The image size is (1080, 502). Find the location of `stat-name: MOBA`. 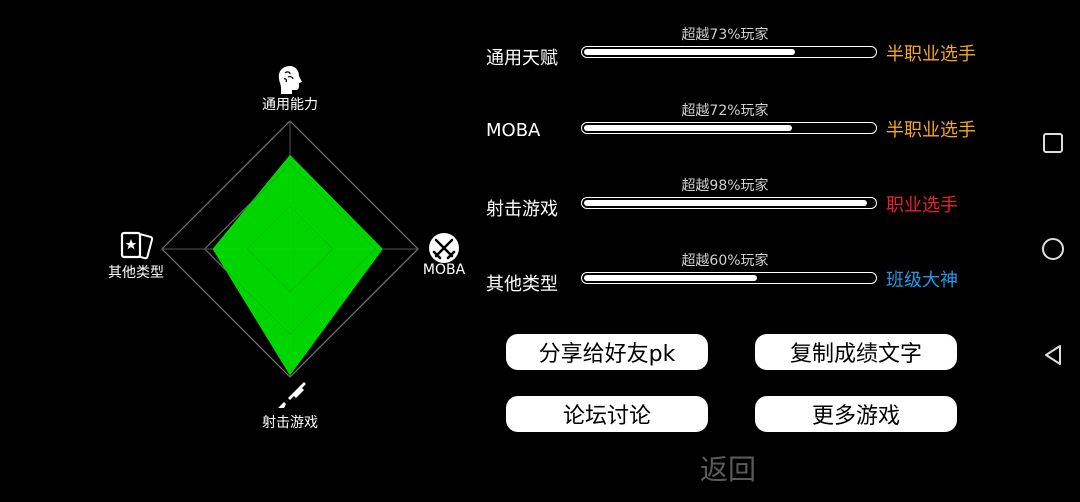

stat-name: MOBA is located at coordinates (513, 130).